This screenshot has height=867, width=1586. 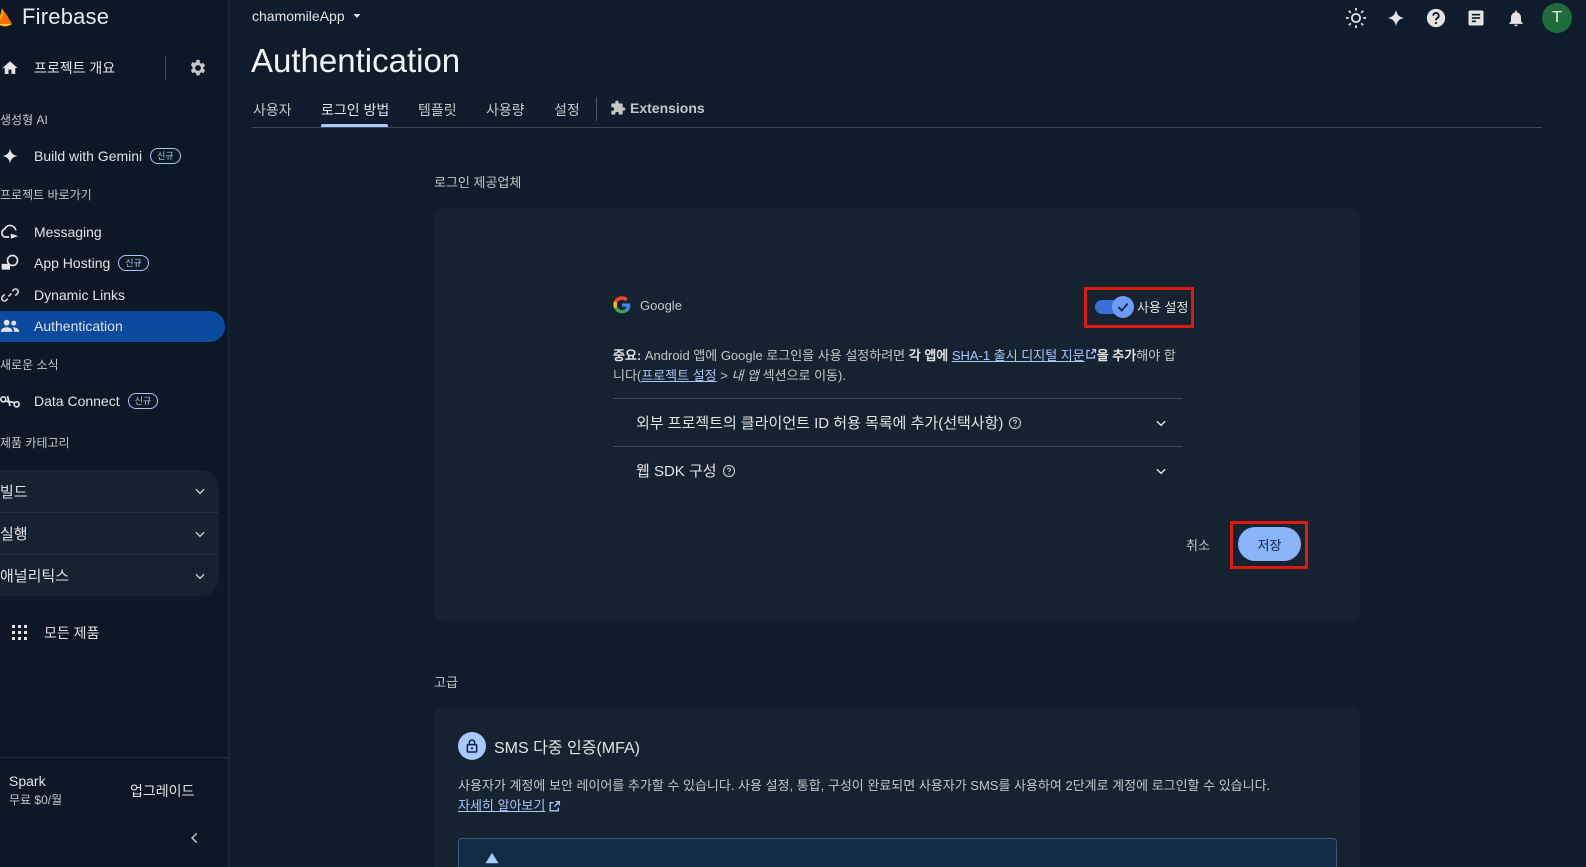 What do you see at coordinates (54, 633) in the screenshot?
I see `sidebar-item-all-products: 모든 제품` at bounding box center [54, 633].